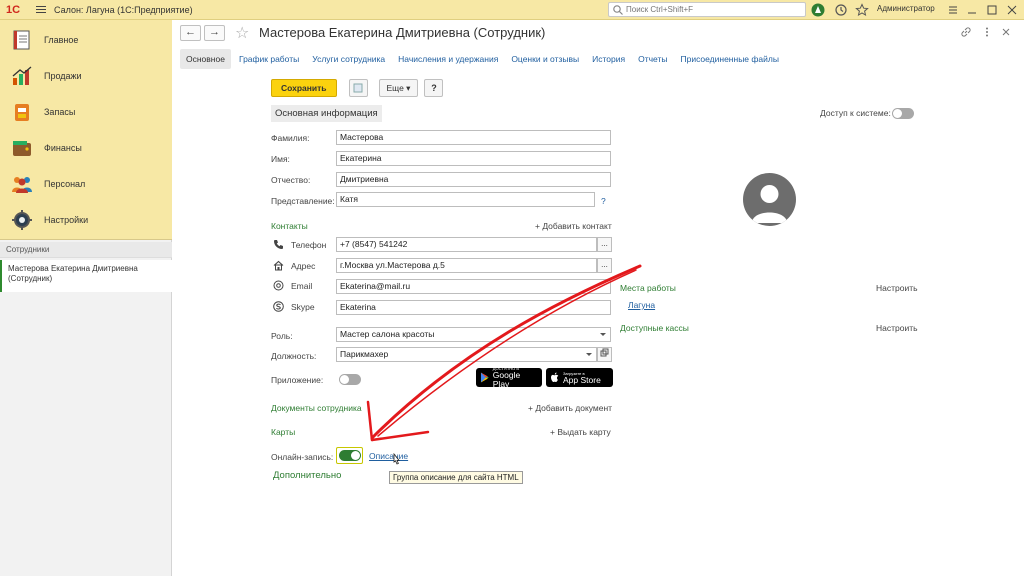 Image resolution: width=1024 pixels, height=576 pixels. Describe the element at coordinates (86, 76) in the screenshot. I see `section-sales: Продажи` at that location.